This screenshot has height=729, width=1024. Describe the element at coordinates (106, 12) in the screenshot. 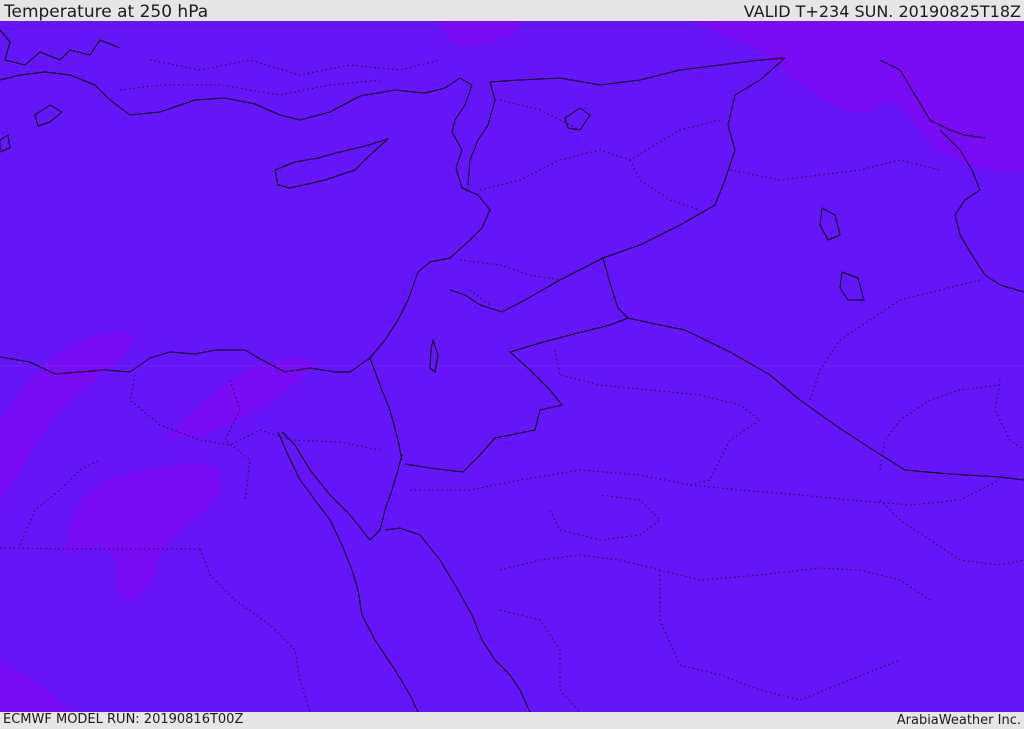

I see `map-title: Temperature at 250 hPa` at that location.